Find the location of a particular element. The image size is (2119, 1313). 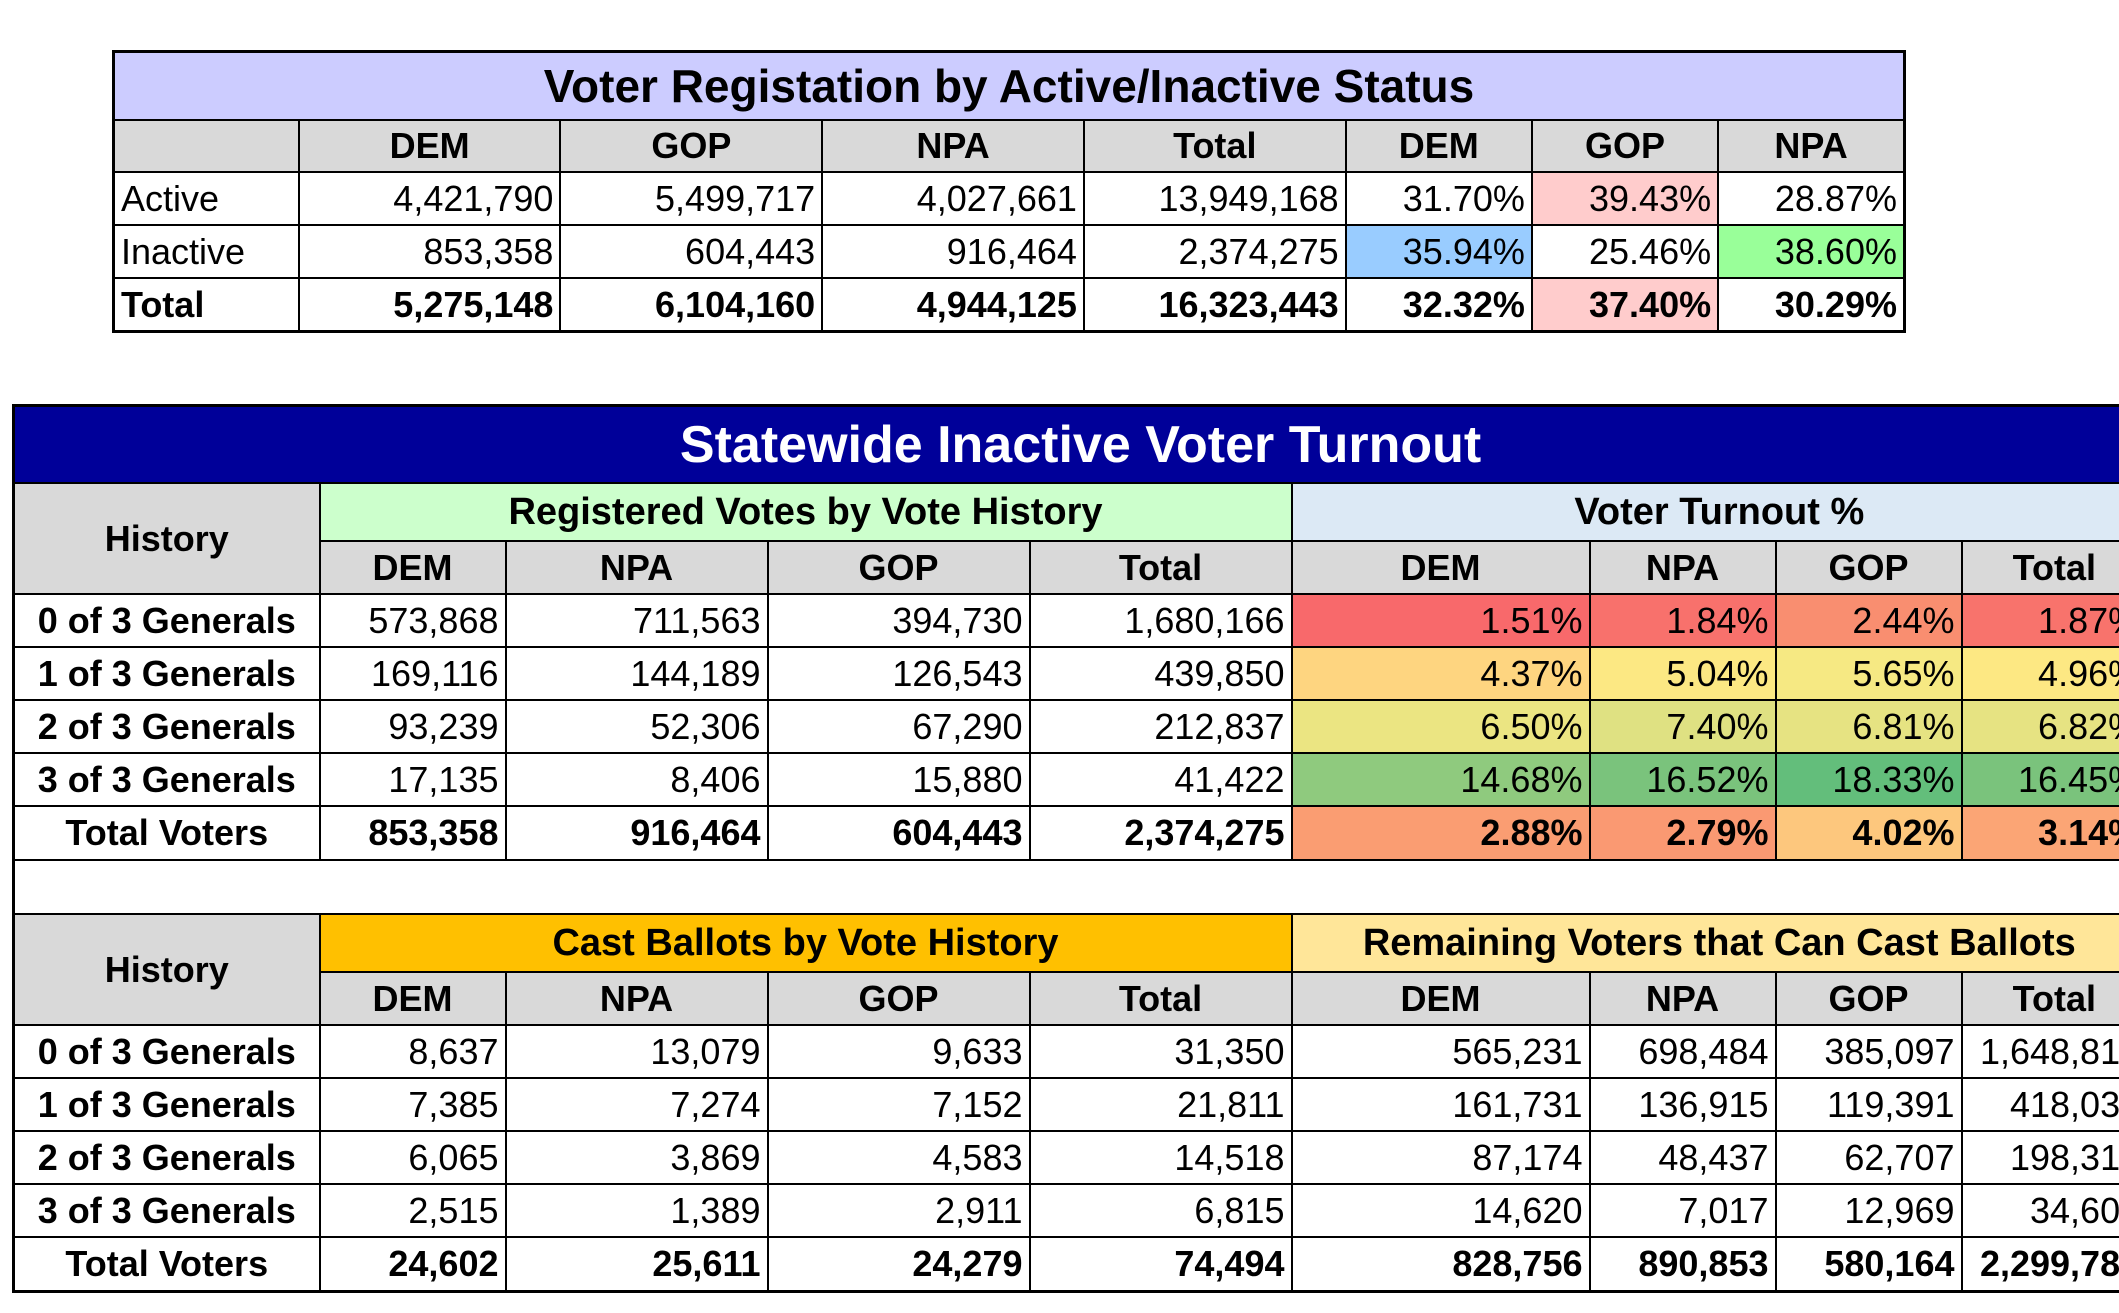

remaining-npa: 48,437 is located at coordinates (1682, 1157).